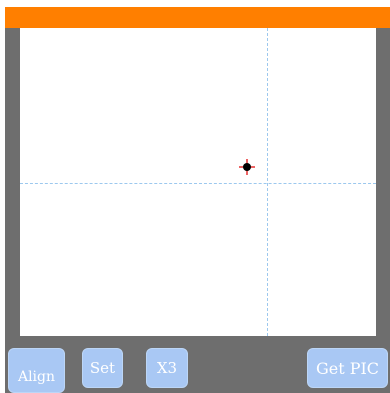 The height and width of the screenshot is (393, 390). I want to click on set-button: Set, so click(102, 368).